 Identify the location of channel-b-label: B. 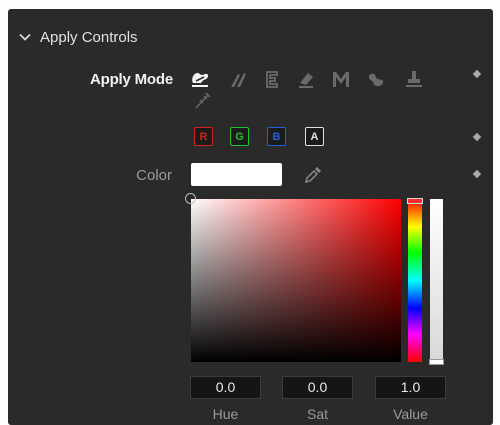
(276, 136).